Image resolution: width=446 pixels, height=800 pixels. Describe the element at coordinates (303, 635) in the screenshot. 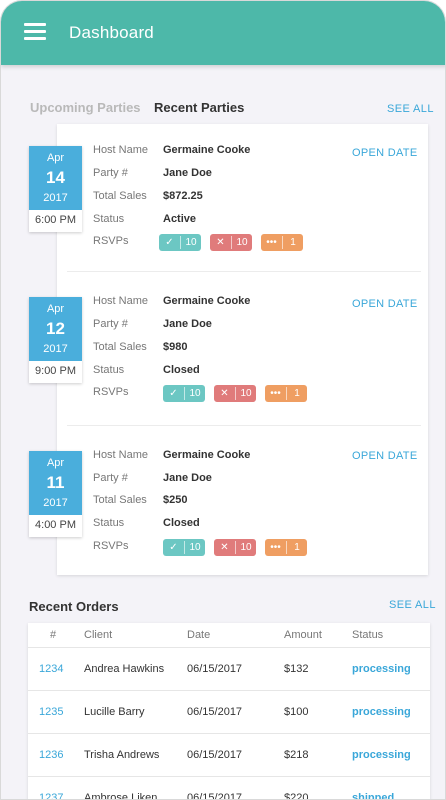

I see `column-header-amount: Amount` at that location.